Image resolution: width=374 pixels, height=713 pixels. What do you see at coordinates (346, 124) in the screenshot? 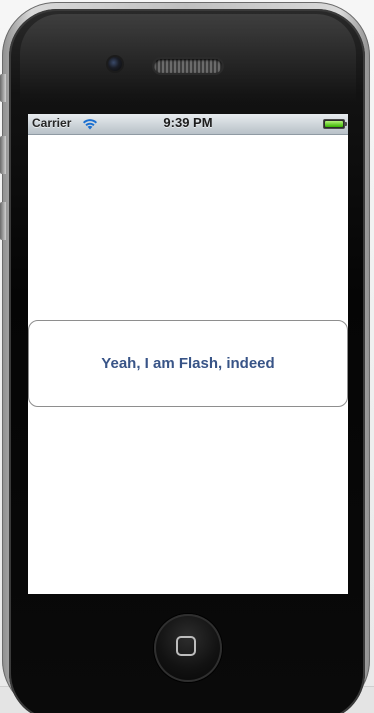
I see `battery-tip` at bounding box center [346, 124].